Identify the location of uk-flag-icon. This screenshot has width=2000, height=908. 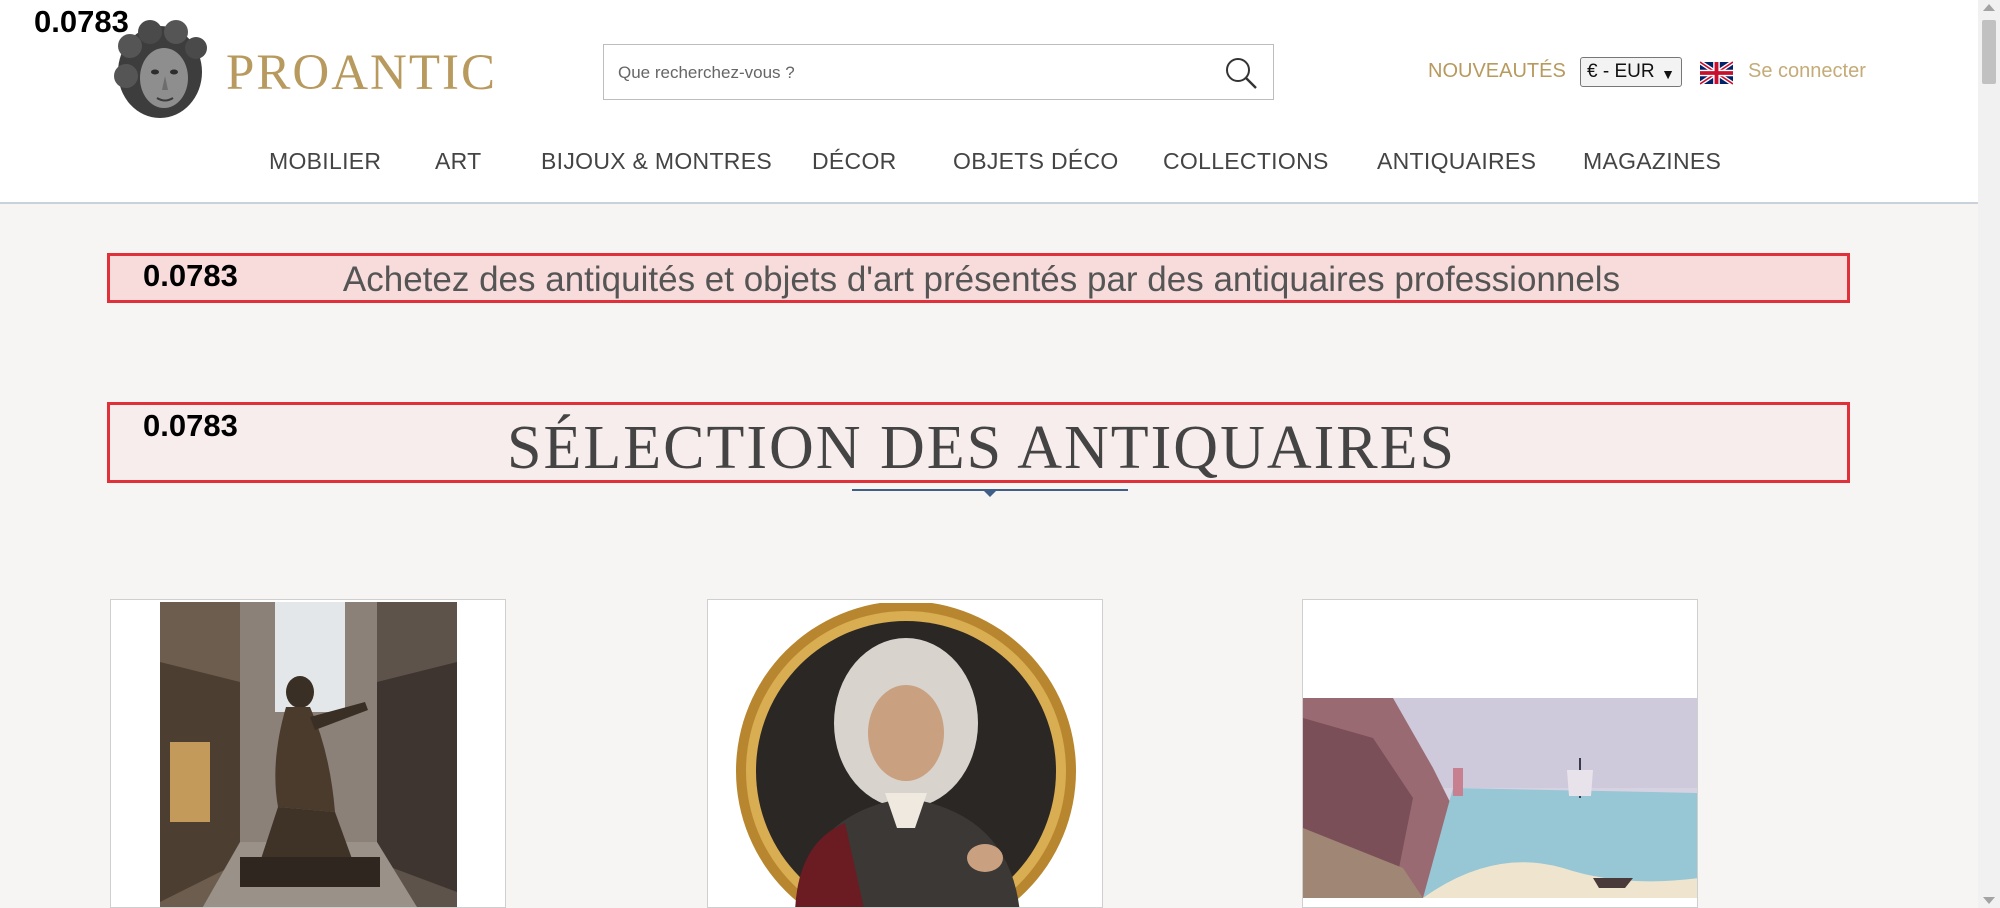
(1716, 73).